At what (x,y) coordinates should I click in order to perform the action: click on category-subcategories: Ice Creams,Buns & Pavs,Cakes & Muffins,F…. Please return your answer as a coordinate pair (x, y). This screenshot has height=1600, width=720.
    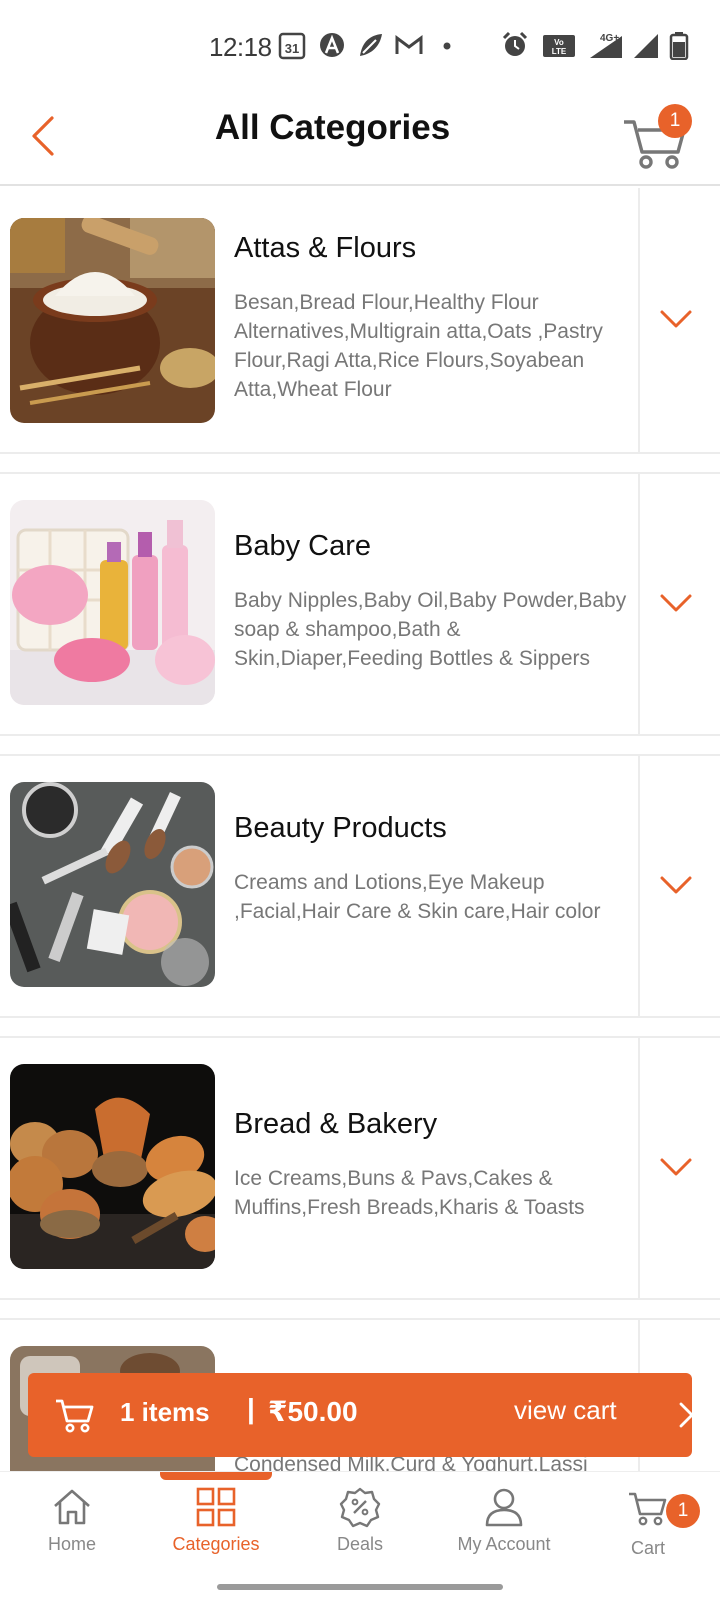
    Looking at the image, I should click on (409, 1193).